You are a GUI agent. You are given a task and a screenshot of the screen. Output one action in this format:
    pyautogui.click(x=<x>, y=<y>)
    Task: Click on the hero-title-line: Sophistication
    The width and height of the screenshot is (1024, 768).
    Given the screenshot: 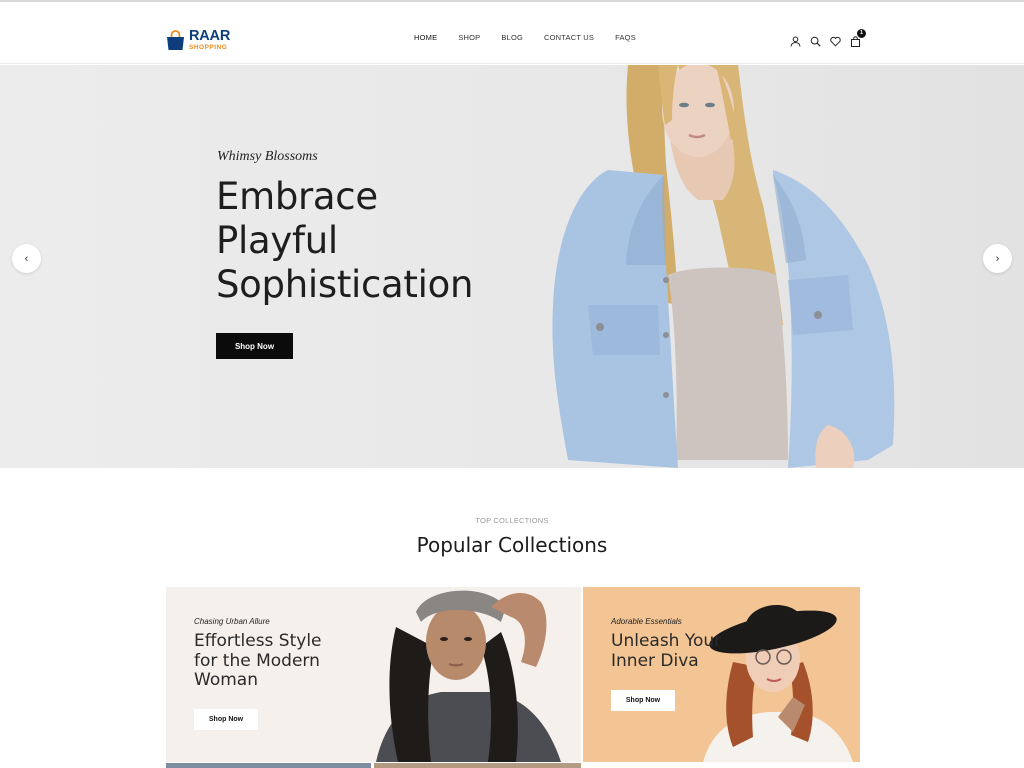 What is the action you would take?
    pyautogui.click(x=345, y=284)
    